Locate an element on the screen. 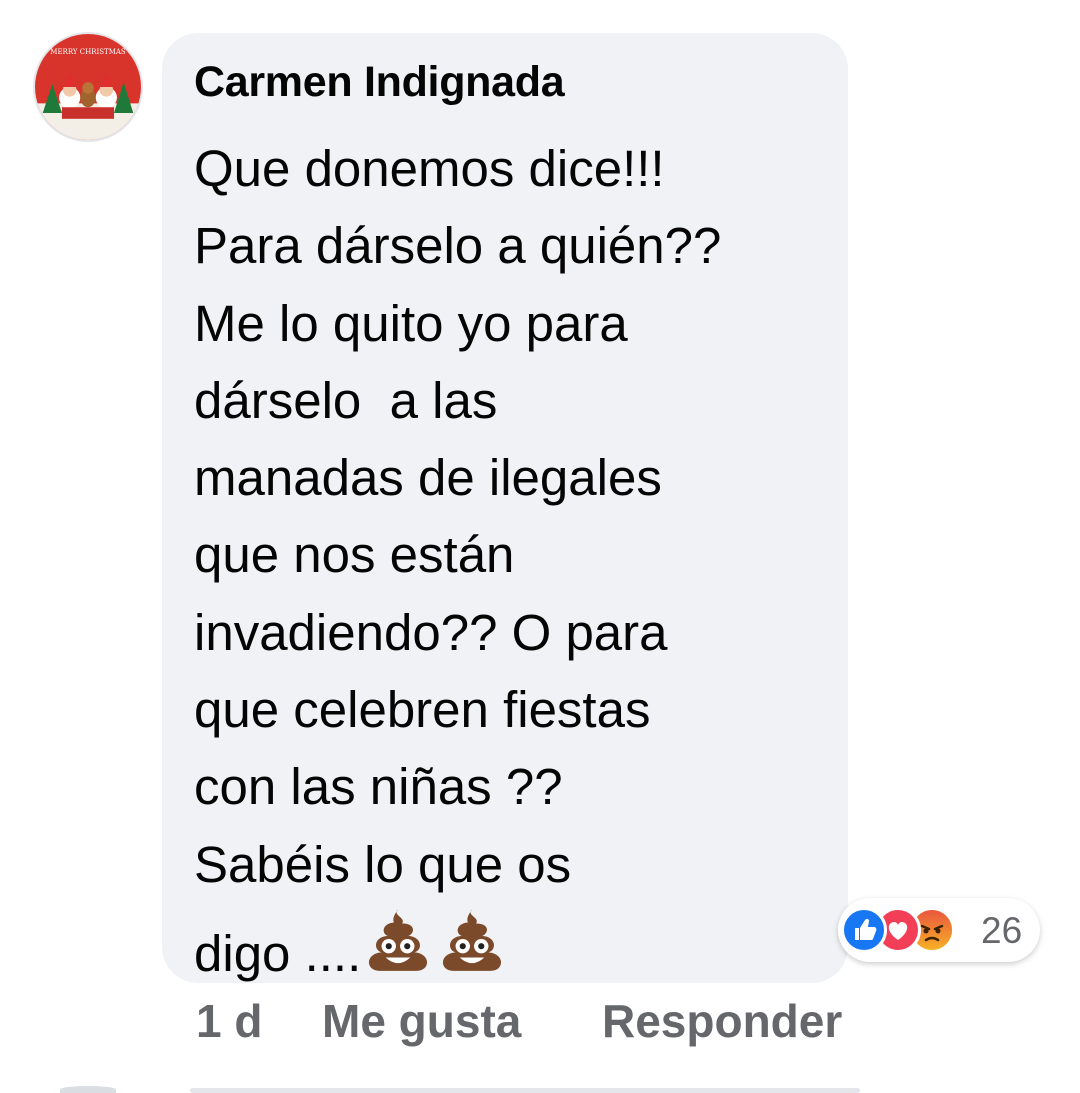 The width and height of the screenshot is (1080, 1093). like-reaction-icon is located at coordinates (864, 930).